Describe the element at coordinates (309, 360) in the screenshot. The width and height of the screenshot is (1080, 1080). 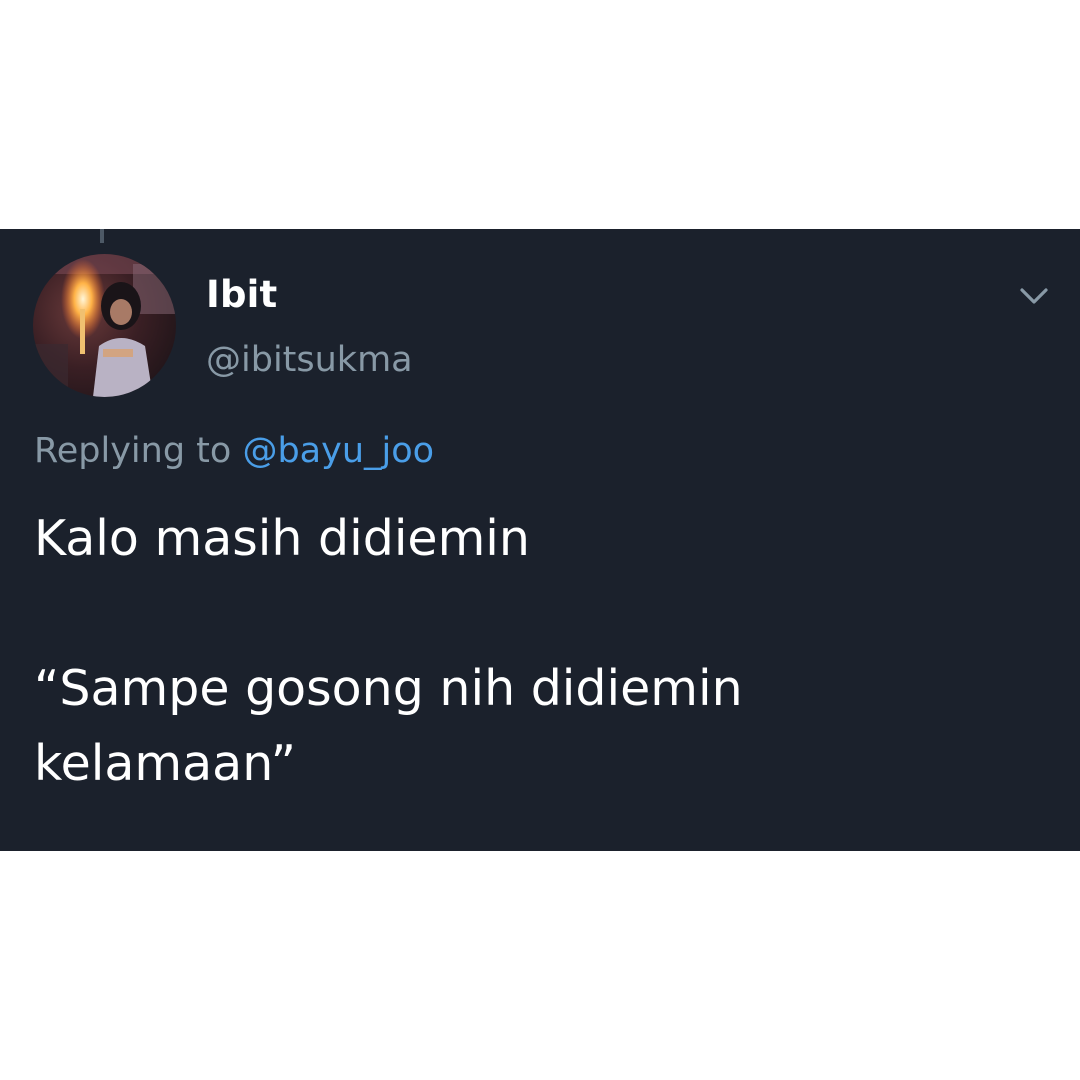
I see `user-handle: @ibitsukma` at that location.